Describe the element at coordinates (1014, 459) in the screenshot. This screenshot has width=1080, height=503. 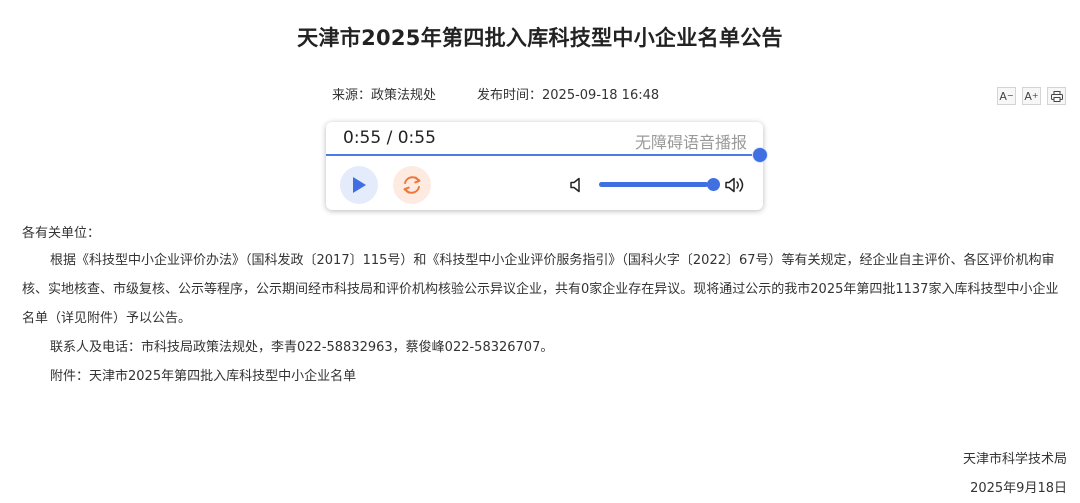
I see `signoff-org: 天津市科学技术局` at that location.